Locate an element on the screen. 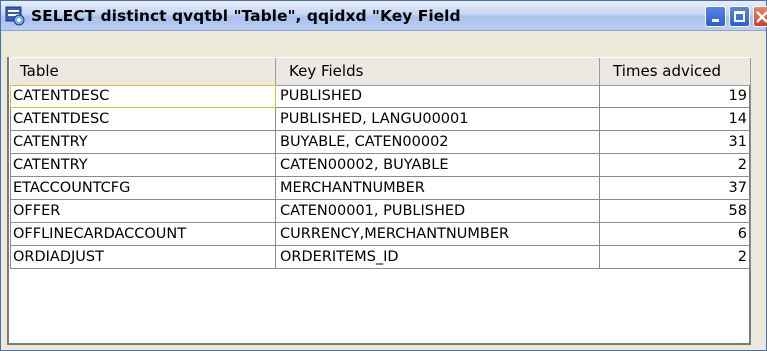 This screenshot has width=767, height=351. table-cell: 6 is located at coordinates (675, 234).